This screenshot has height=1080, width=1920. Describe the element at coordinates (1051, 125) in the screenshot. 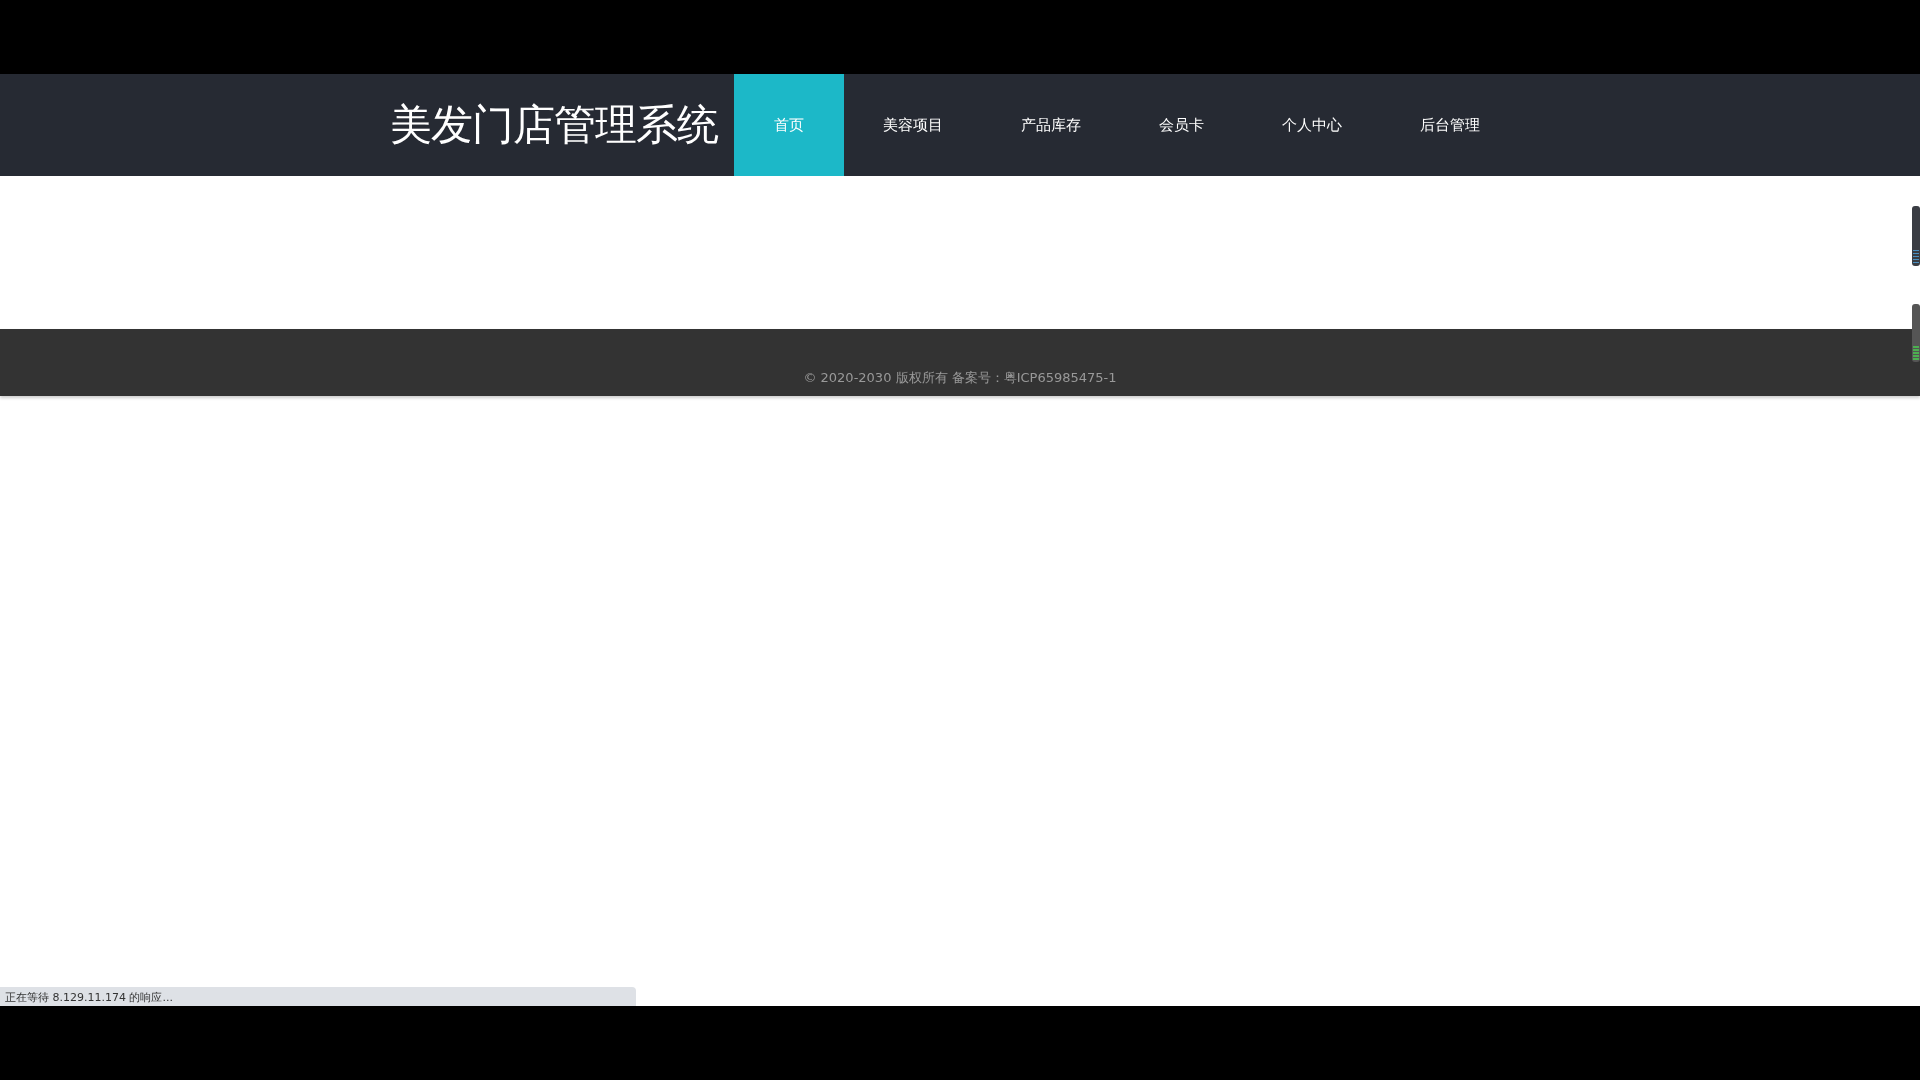

I see `nav-tab: 产品库存` at that location.